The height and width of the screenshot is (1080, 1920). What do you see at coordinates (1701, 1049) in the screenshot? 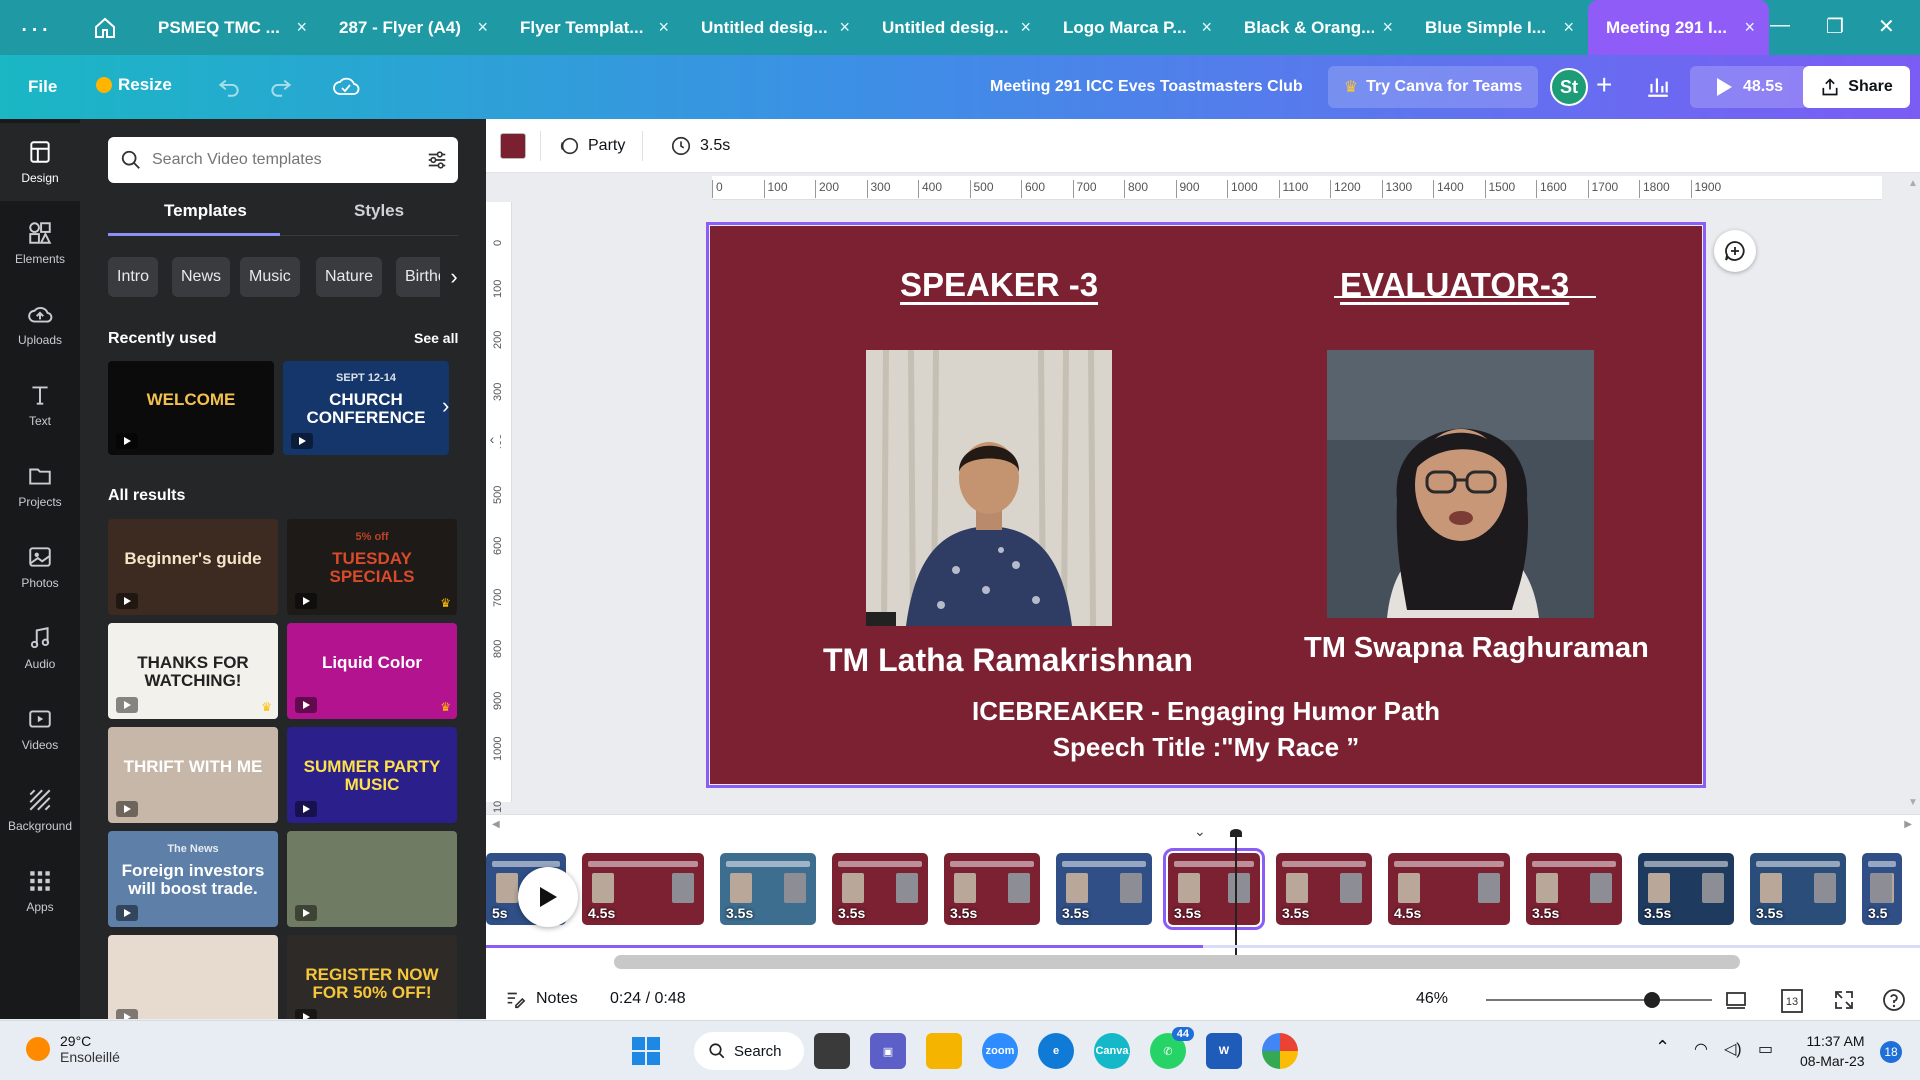
I see `wifi-icon: ◠` at bounding box center [1701, 1049].